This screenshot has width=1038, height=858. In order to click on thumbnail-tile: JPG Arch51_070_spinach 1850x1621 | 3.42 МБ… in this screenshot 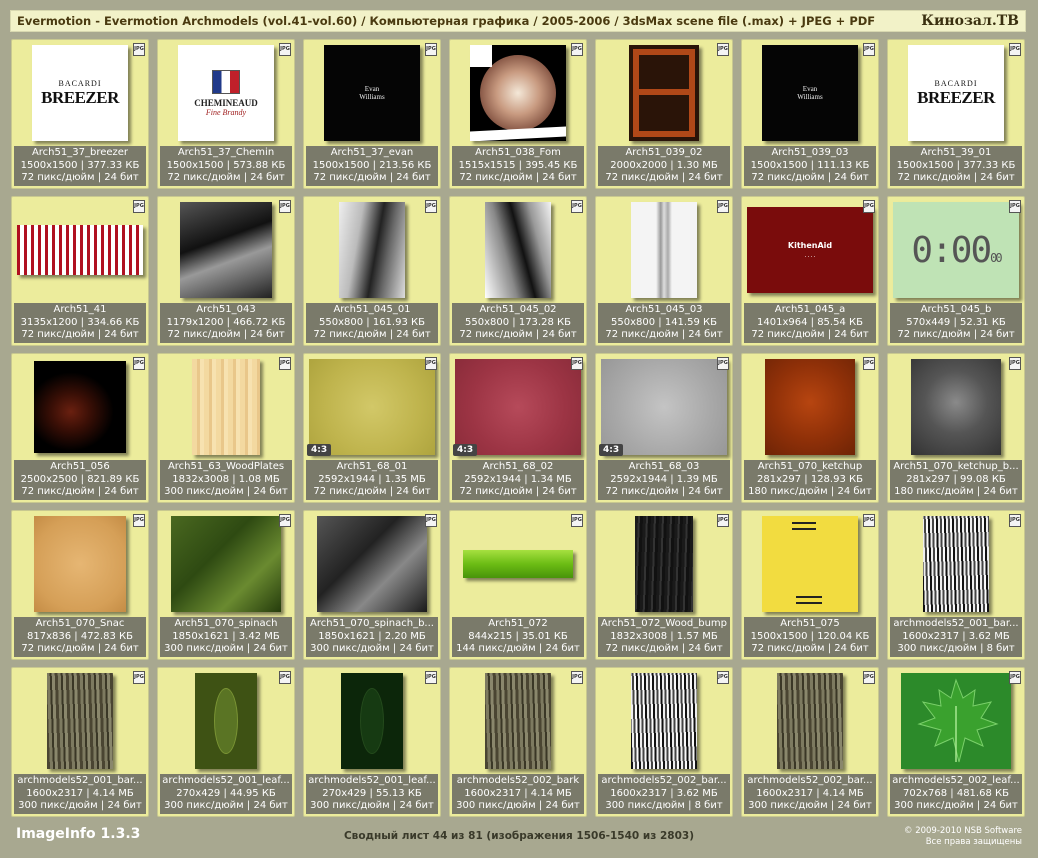, I will do `click(226, 585)`.